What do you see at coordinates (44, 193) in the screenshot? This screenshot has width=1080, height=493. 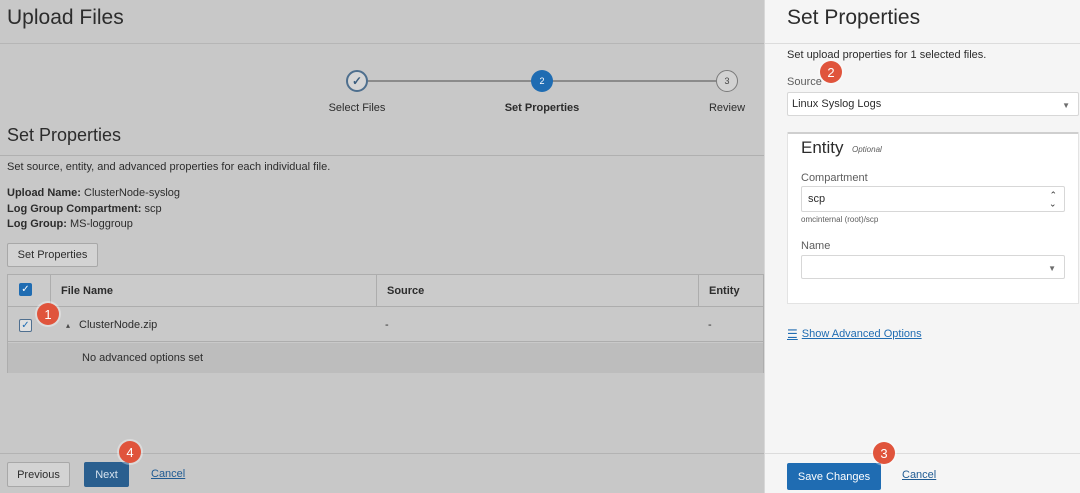 I see `upload-name-label: Upload Name:` at bounding box center [44, 193].